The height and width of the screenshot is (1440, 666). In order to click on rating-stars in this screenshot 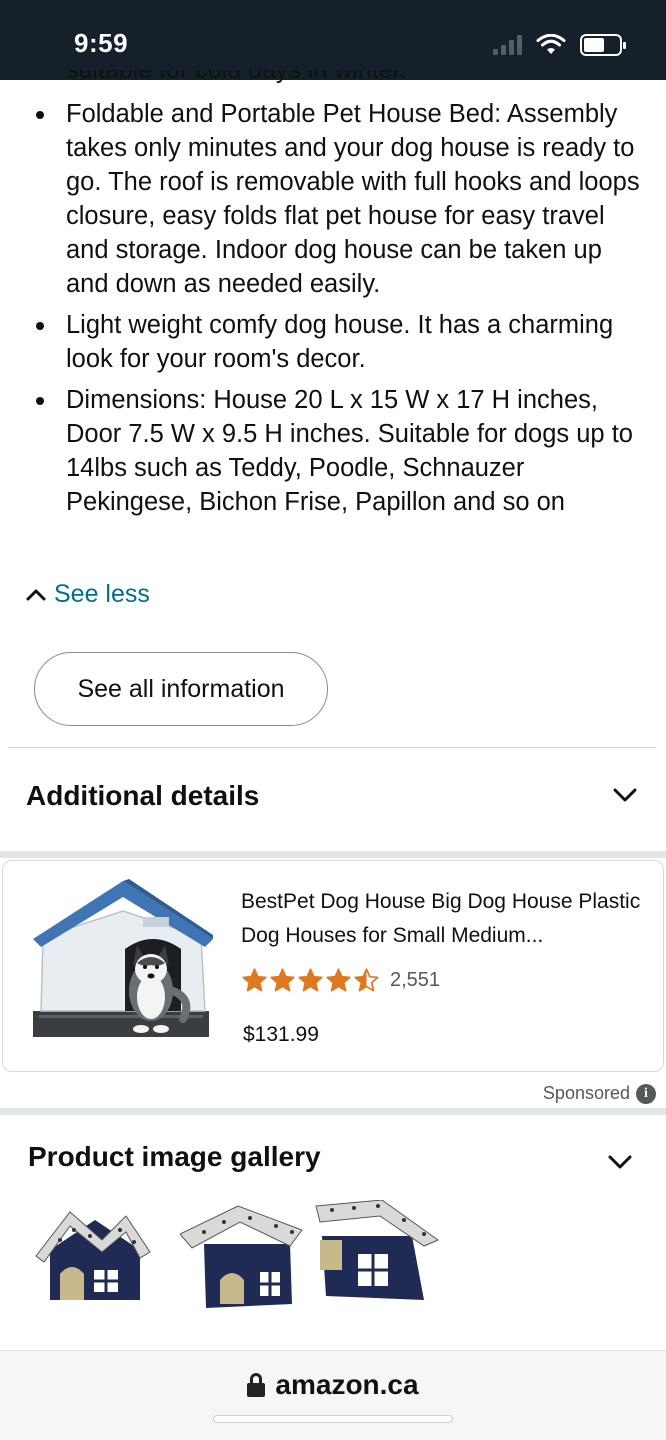, I will do `click(310, 980)`.